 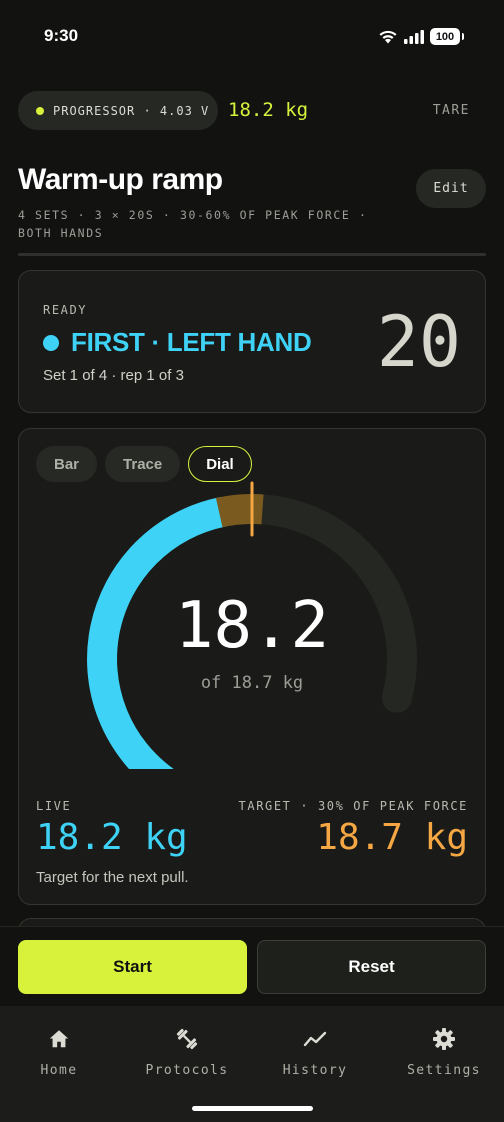 What do you see at coordinates (392, 837) in the screenshot?
I see `target-value: 18.7 kg` at bounding box center [392, 837].